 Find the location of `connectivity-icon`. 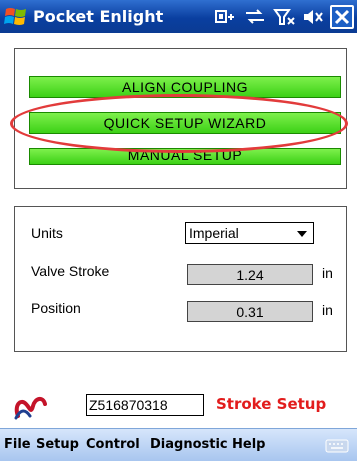

connectivity-icon is located at coordinates (226, 17).